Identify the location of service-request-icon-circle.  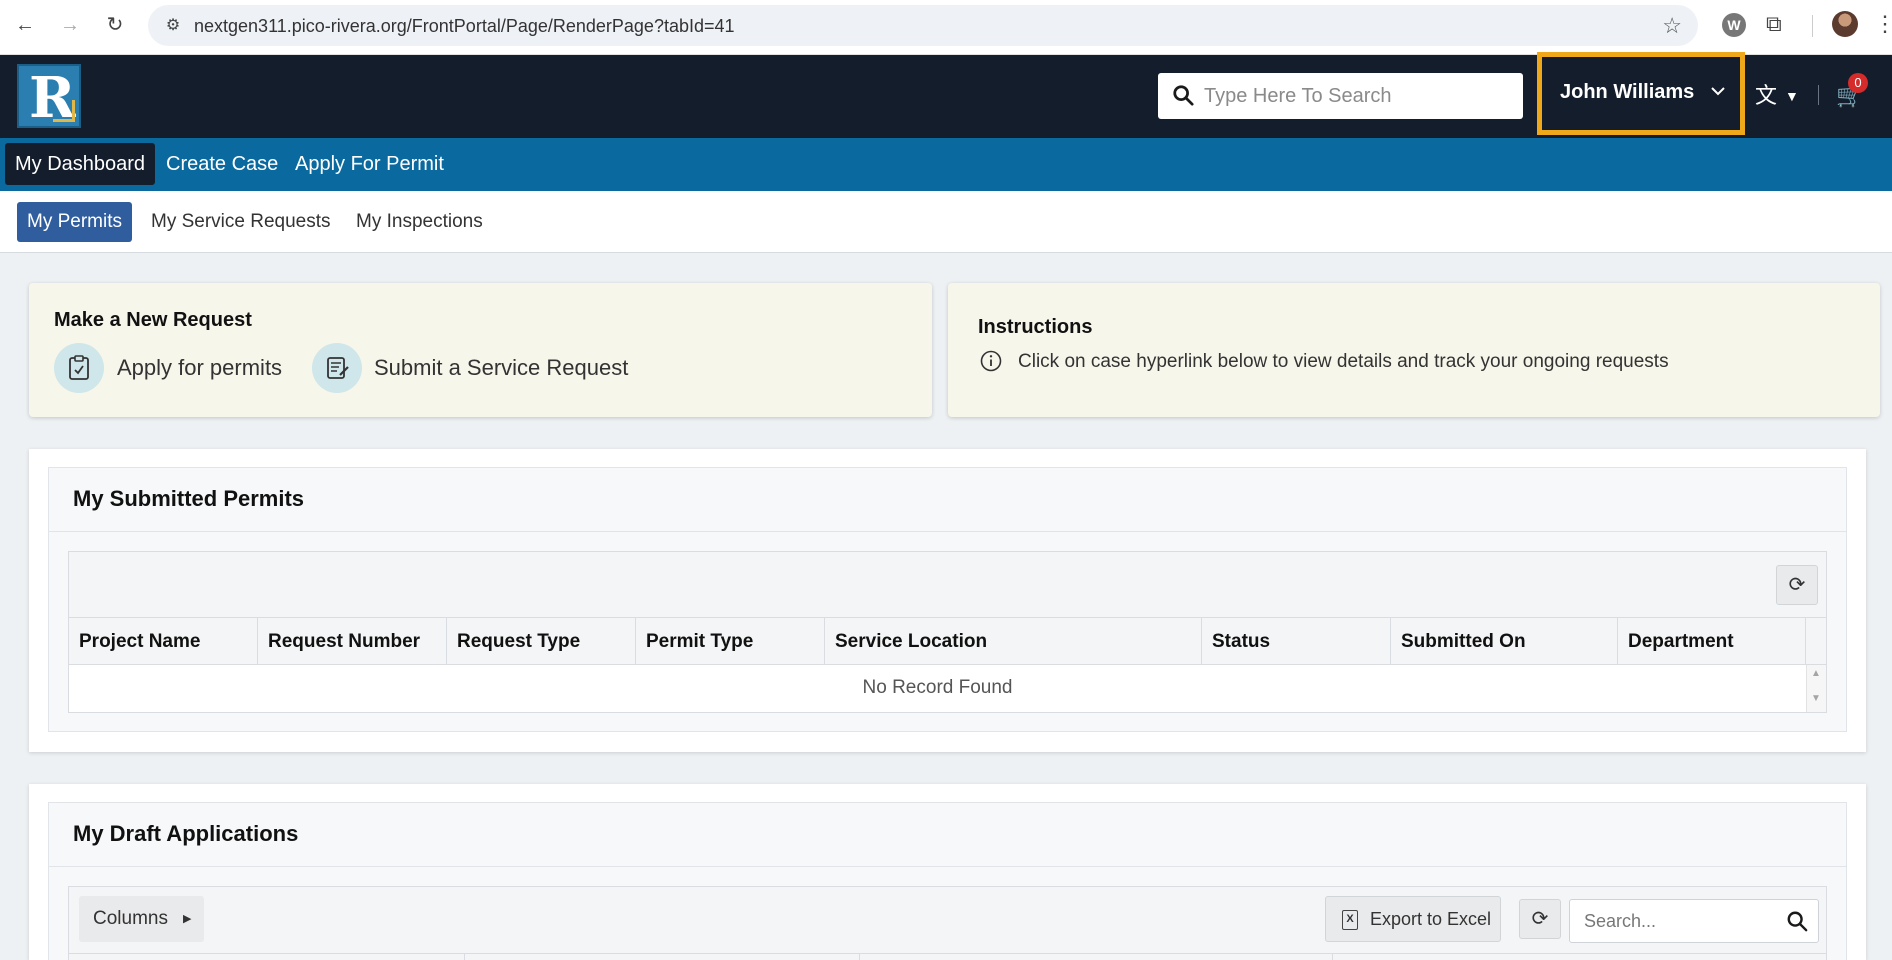
(337, 368).